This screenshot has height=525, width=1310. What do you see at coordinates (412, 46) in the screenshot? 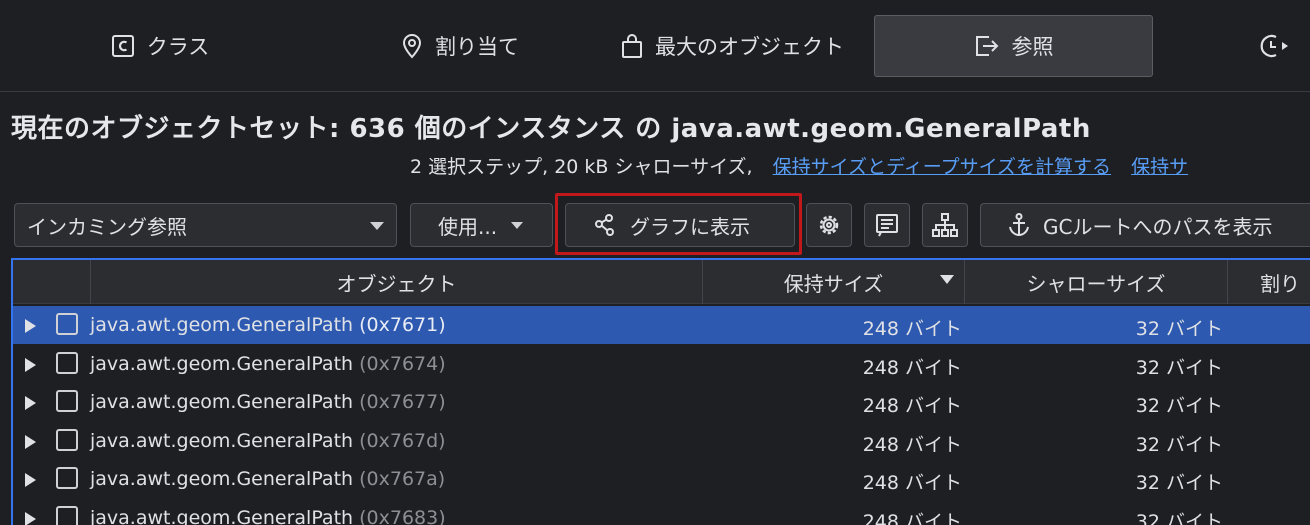
I see `location-pin-icon` at bounding box center [412, 46].